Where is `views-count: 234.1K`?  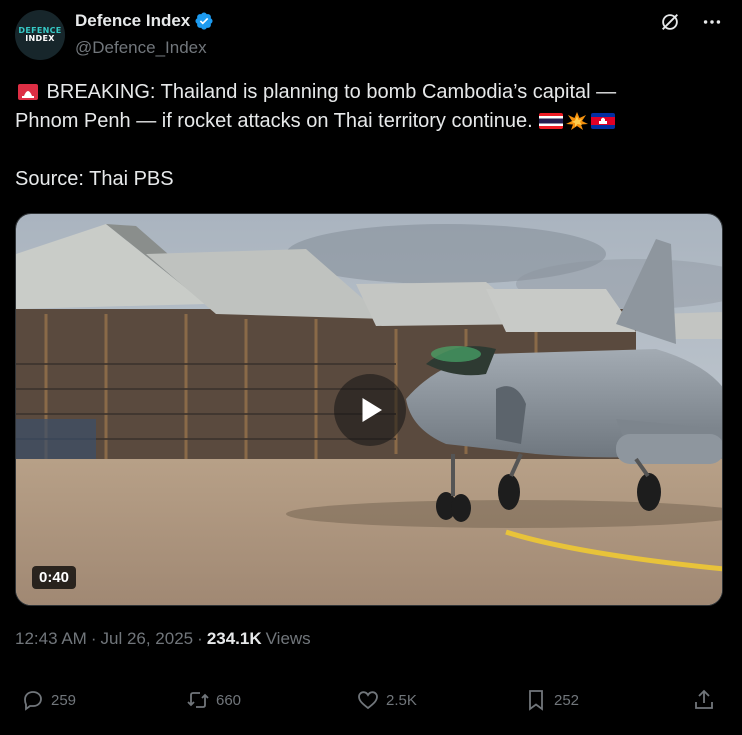 views-count: 234.1K is located at coordinates (234, 638).